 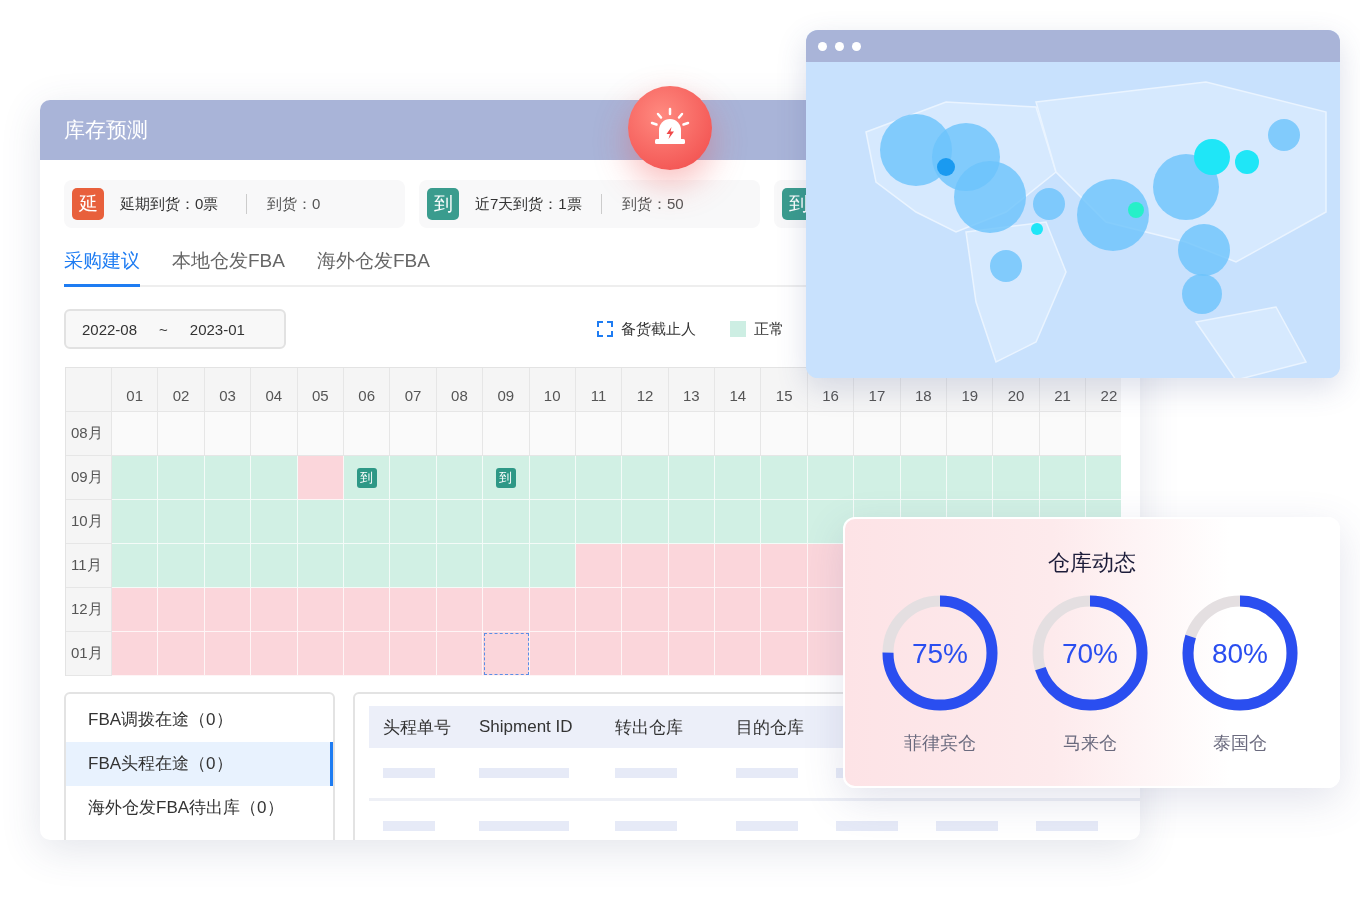 I want to click on month-label: 09月, so click(x=89, y=478).